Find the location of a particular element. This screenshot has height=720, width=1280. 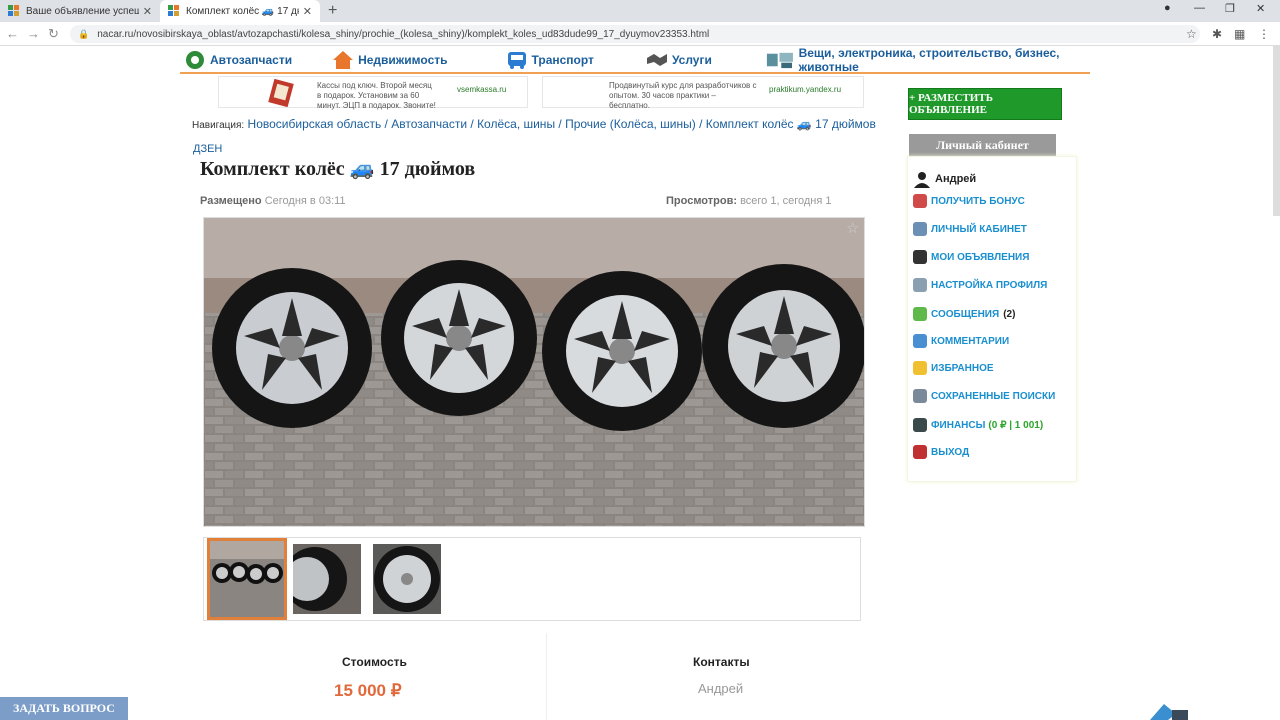

breadcrumb-current: Комплект колёс 🚙 17 дюймов is located at coordinates (790, 124).